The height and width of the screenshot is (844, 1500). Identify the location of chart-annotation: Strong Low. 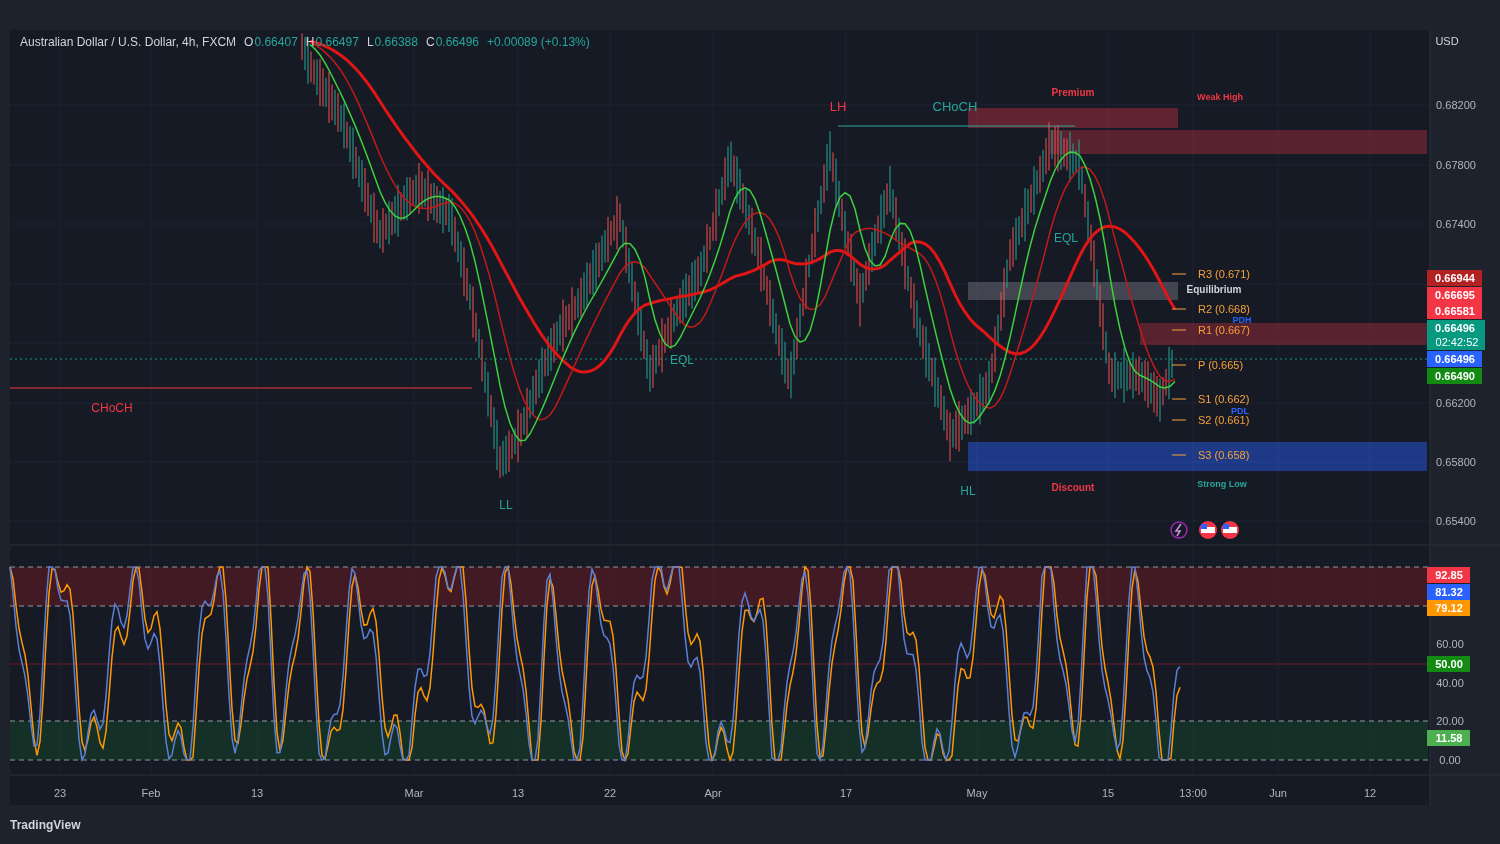
(1222, 484).